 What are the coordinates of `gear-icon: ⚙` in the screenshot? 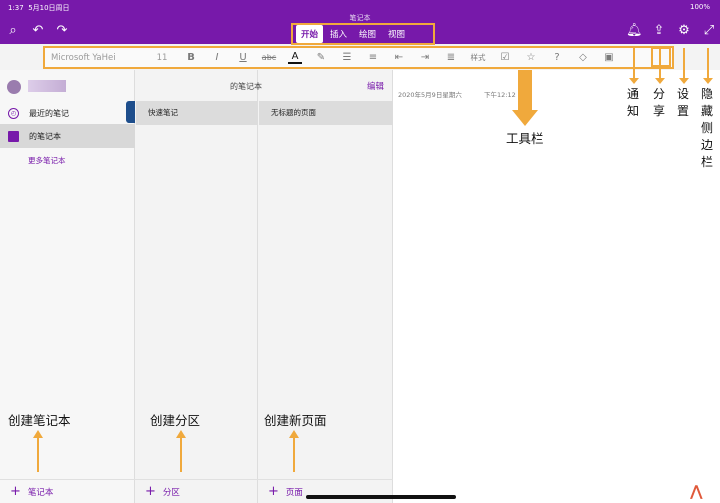 It's located at (684, 31).